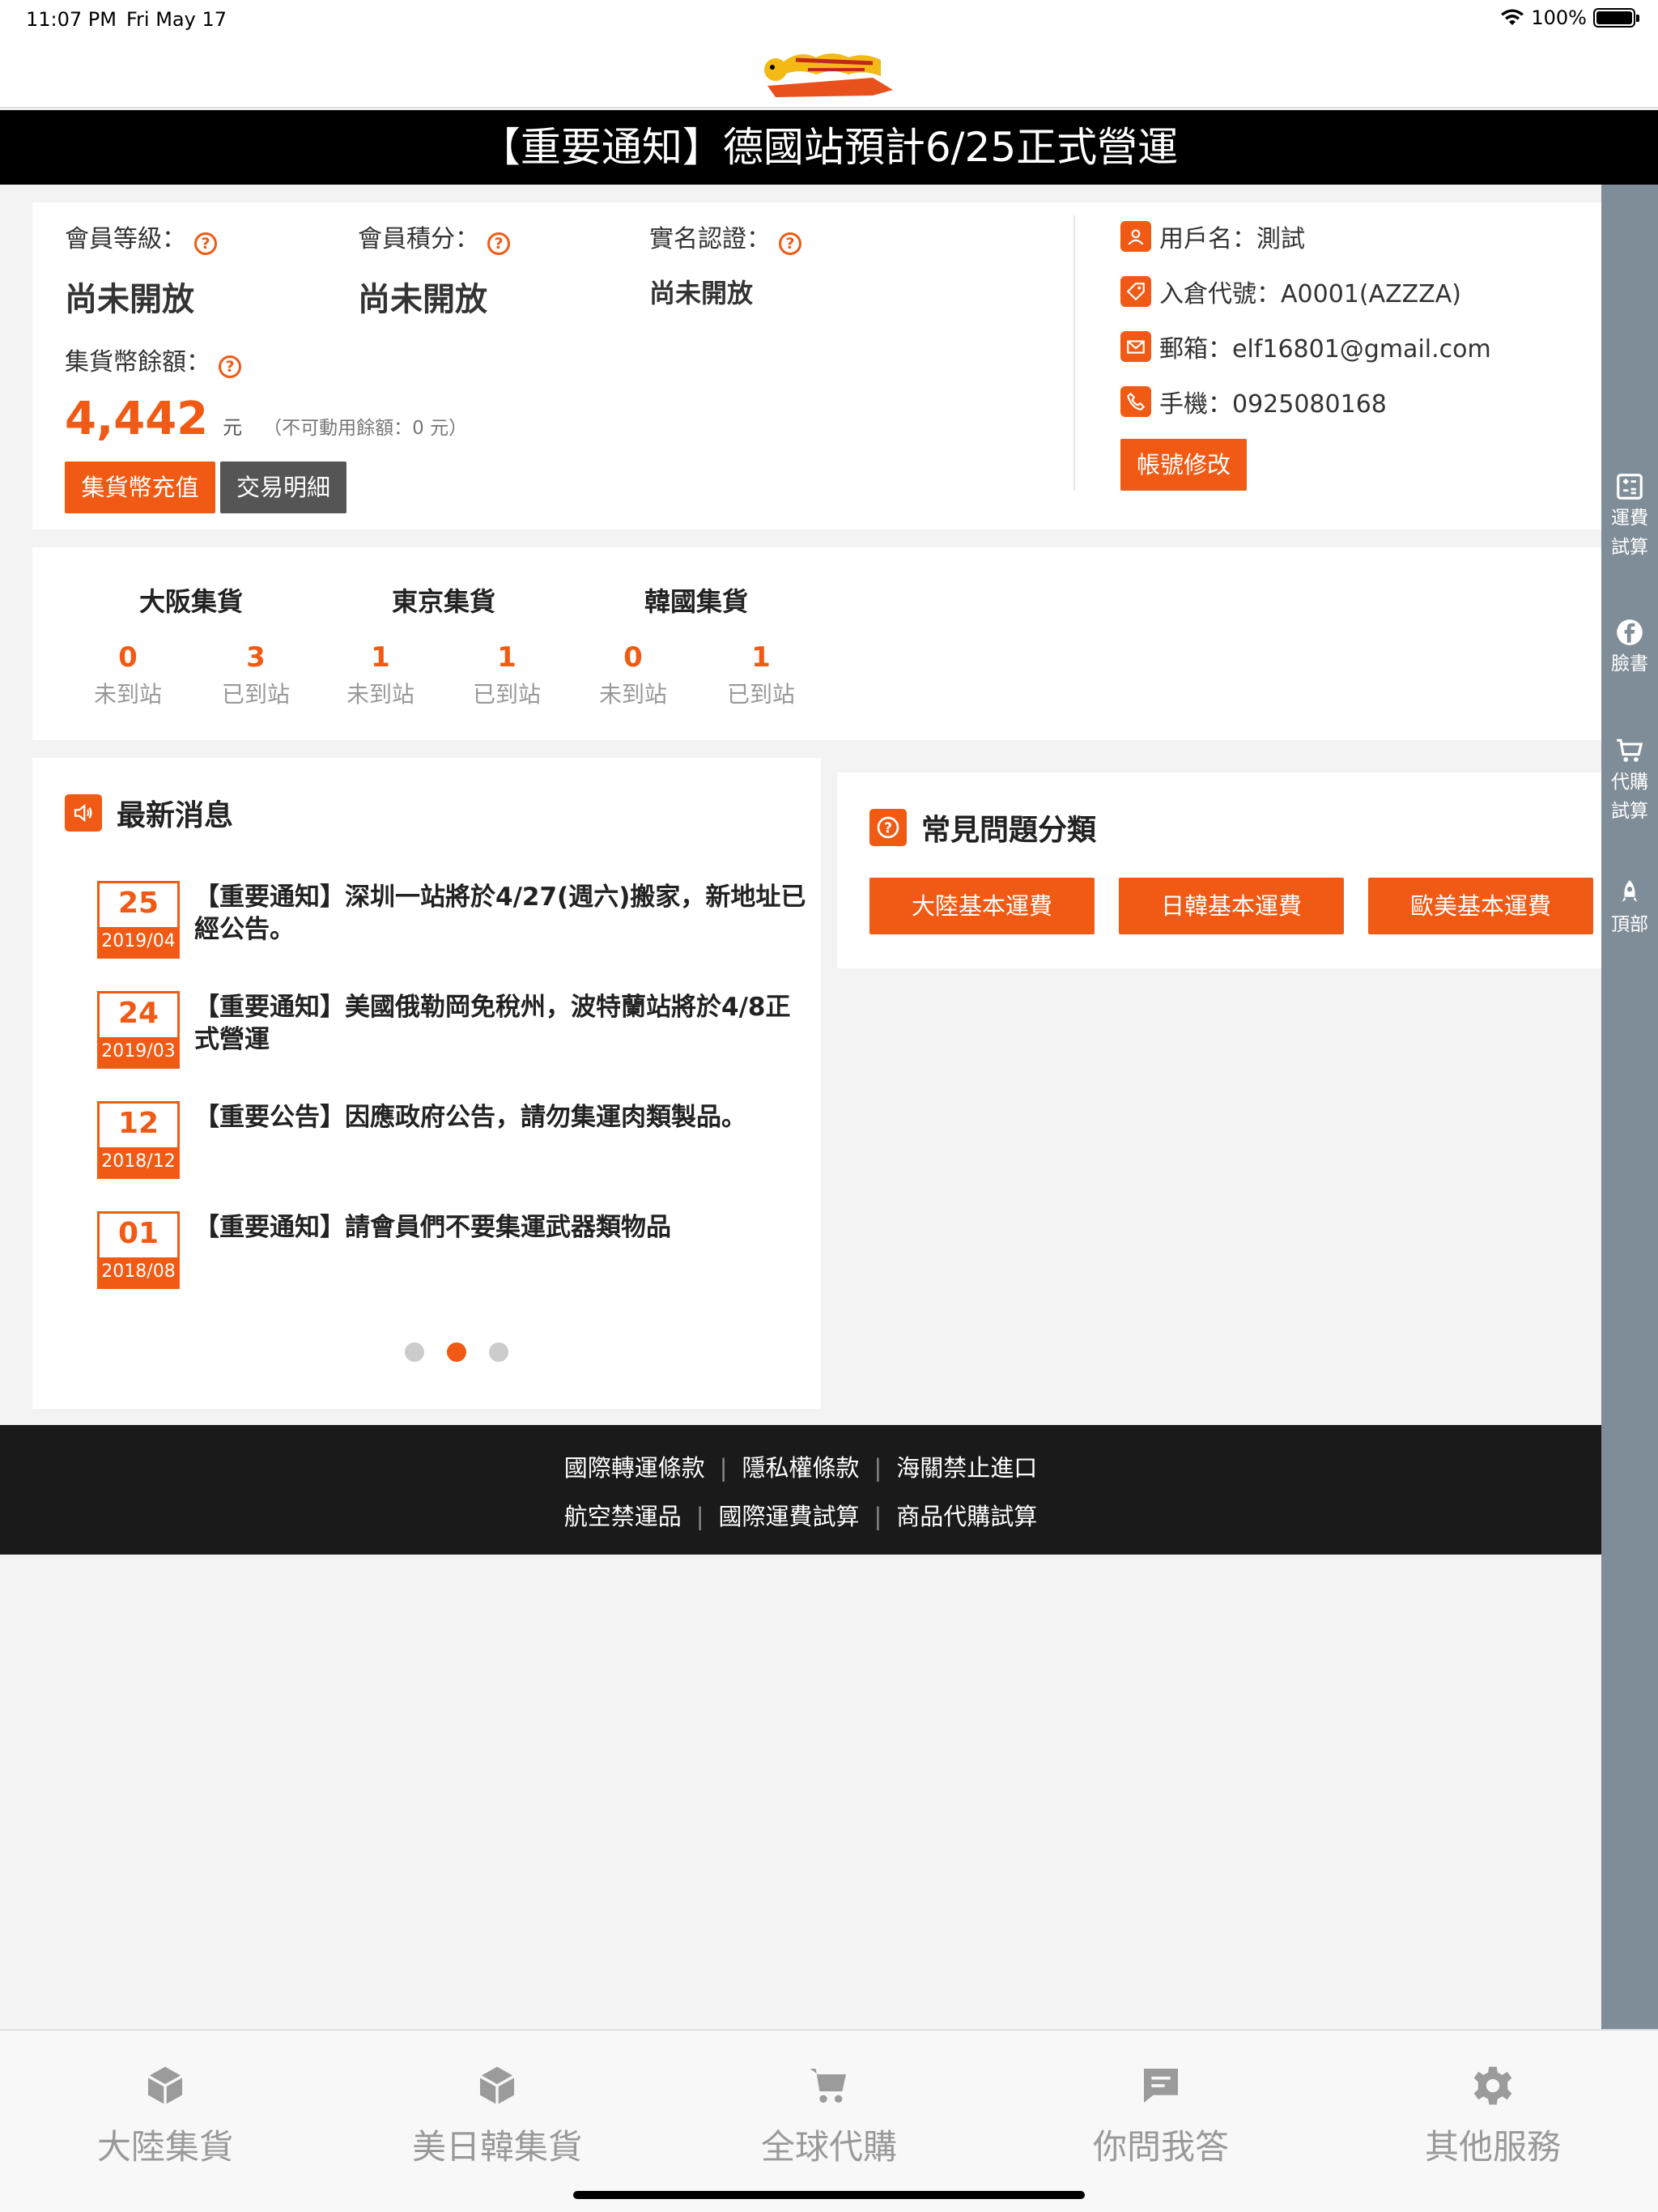 The image size is (1658, 2212). What do you see at coordinates (1492, 2116) in the screenshot?
I see `tab-other-services: 其他服務` at bounding box center [1492, 2116].